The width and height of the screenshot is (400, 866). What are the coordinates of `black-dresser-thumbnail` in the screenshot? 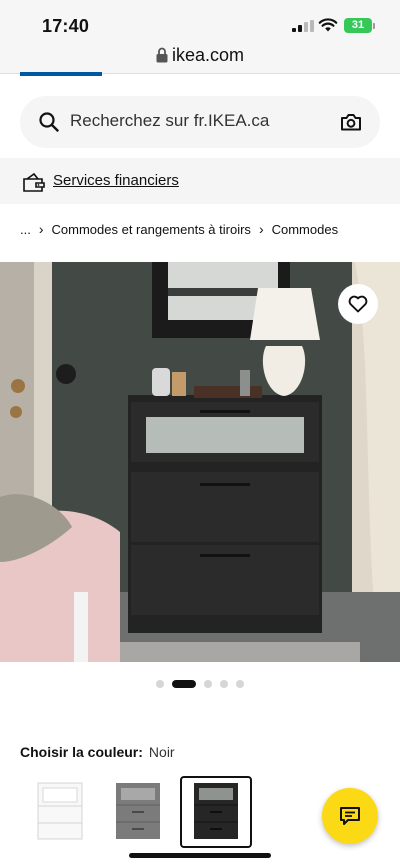 It's located at (216, 811).